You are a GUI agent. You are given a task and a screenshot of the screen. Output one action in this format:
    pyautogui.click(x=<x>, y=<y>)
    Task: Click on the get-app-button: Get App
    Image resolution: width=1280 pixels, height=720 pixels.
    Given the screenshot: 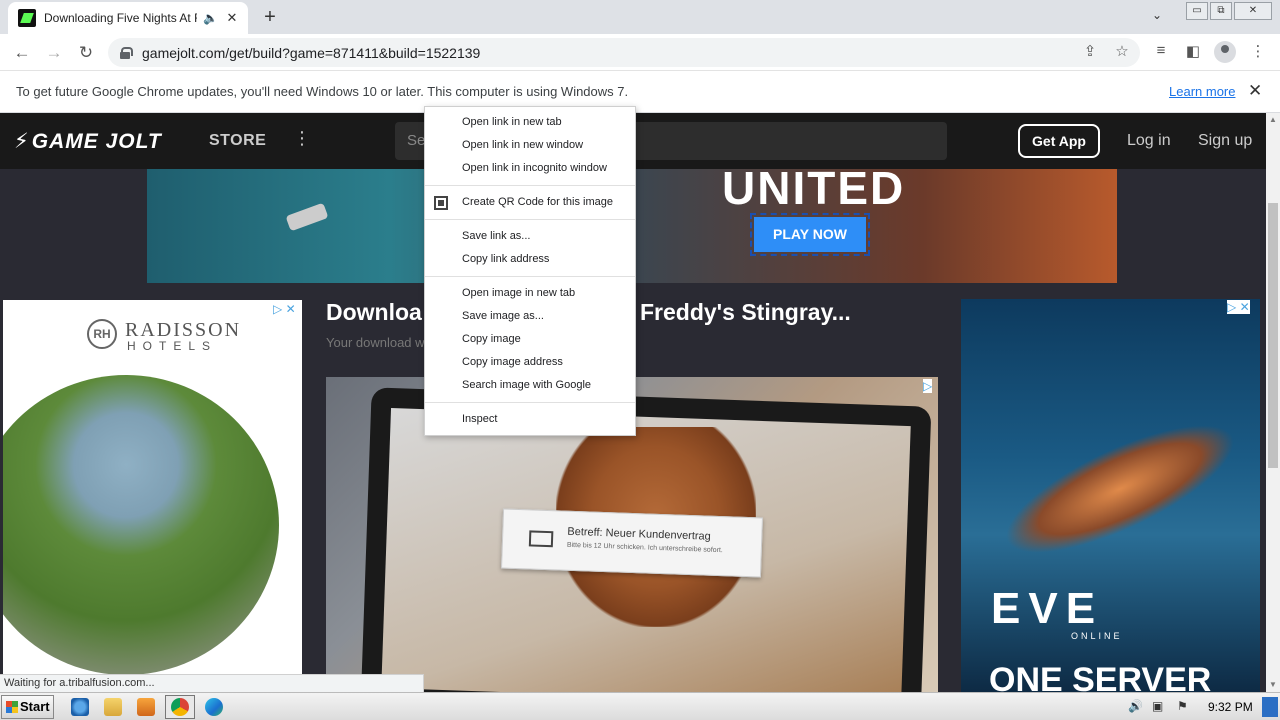 What is the action you would take?
    pyautogui.click(x=1059, y=141)
    